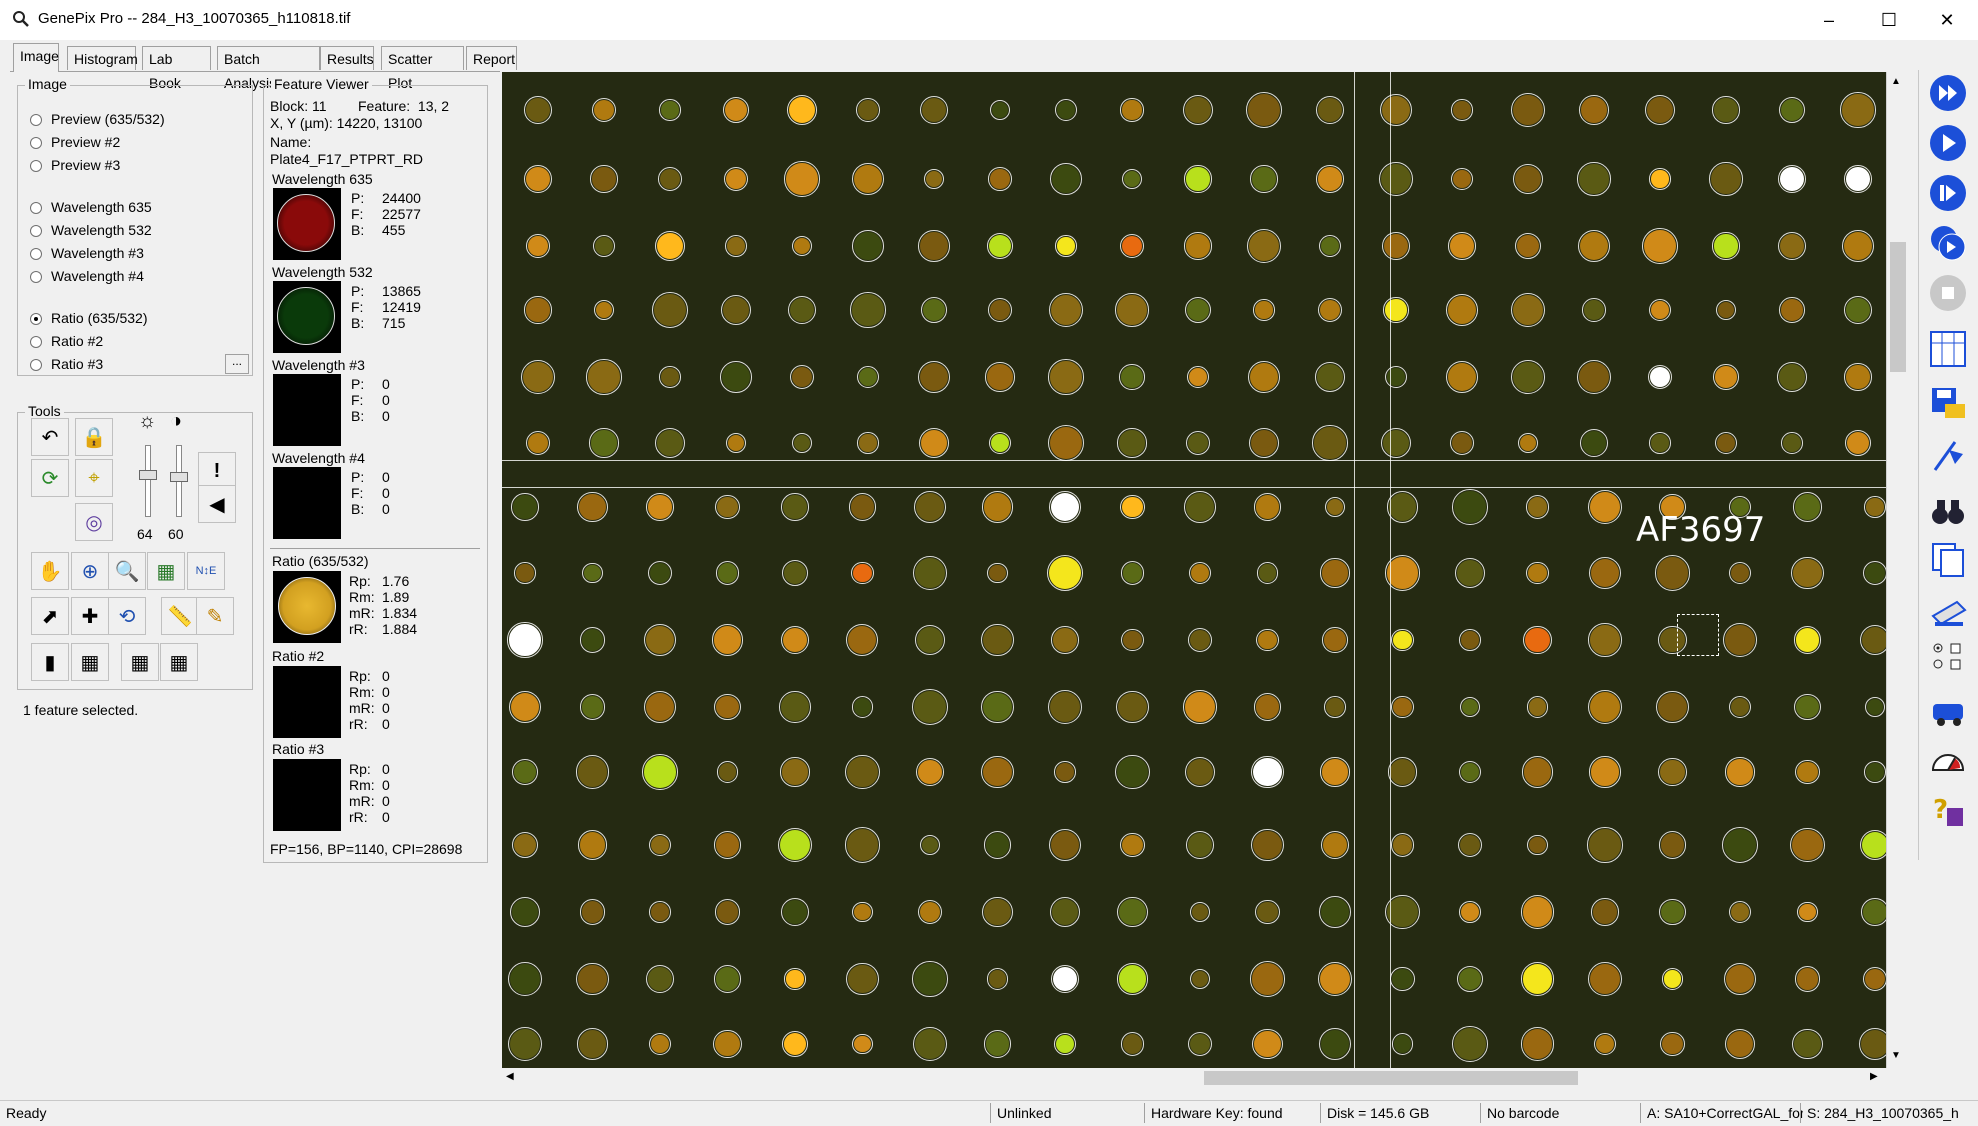 The image size is (1978, 1126). Describe the element at coordinates (358, 629) in the screenshot. I see `value-key-label: rR:` at that location.